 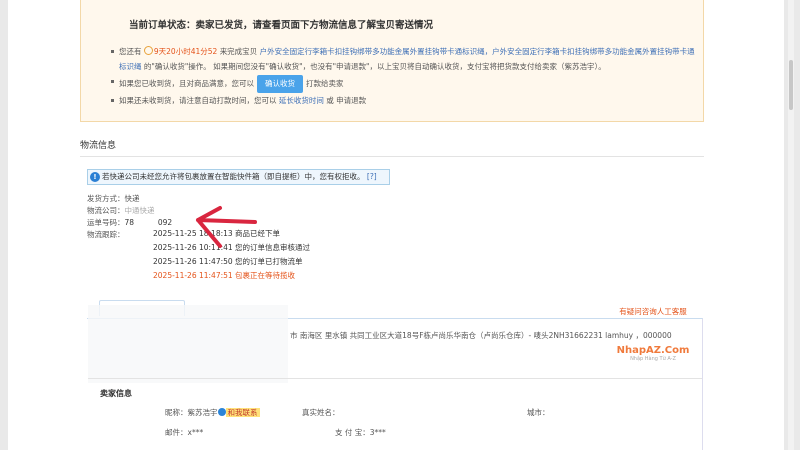 What do you see at coordinates (148, 50) in the screenshot?
I see `clock-icon` at bounding box center [148, 50].